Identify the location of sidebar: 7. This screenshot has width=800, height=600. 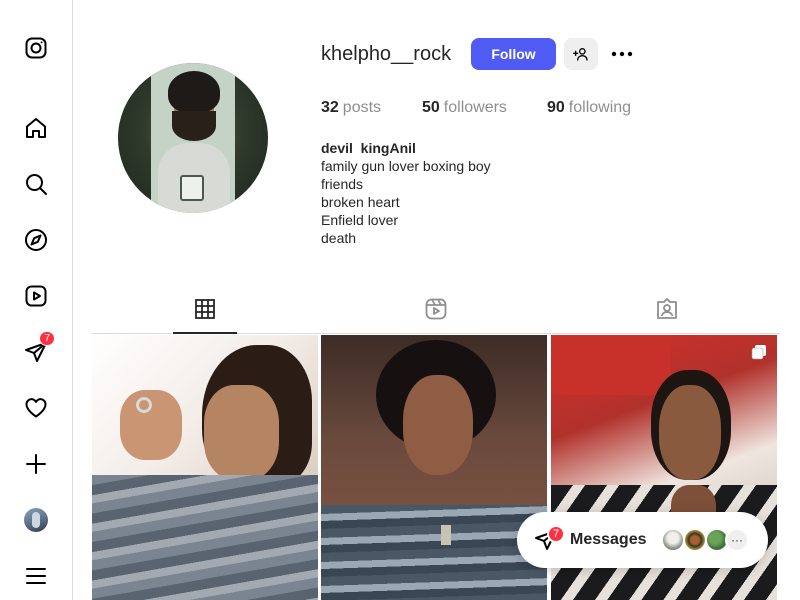
(36, 300).